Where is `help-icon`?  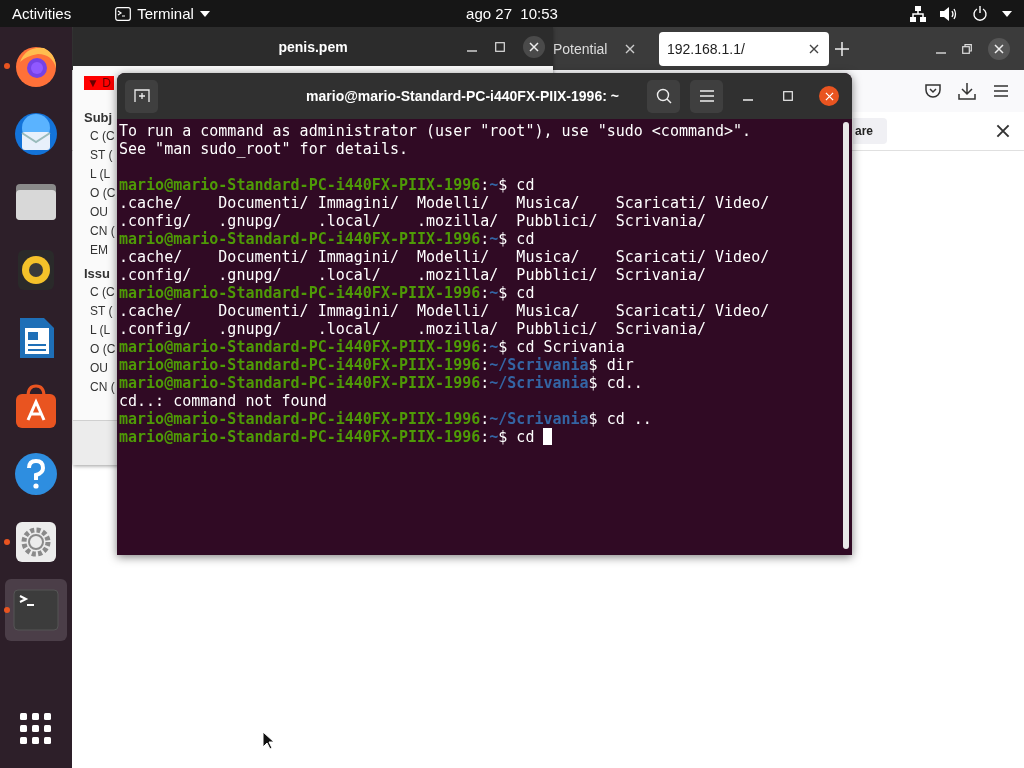 help-icon is located at coordinates (36, 474).